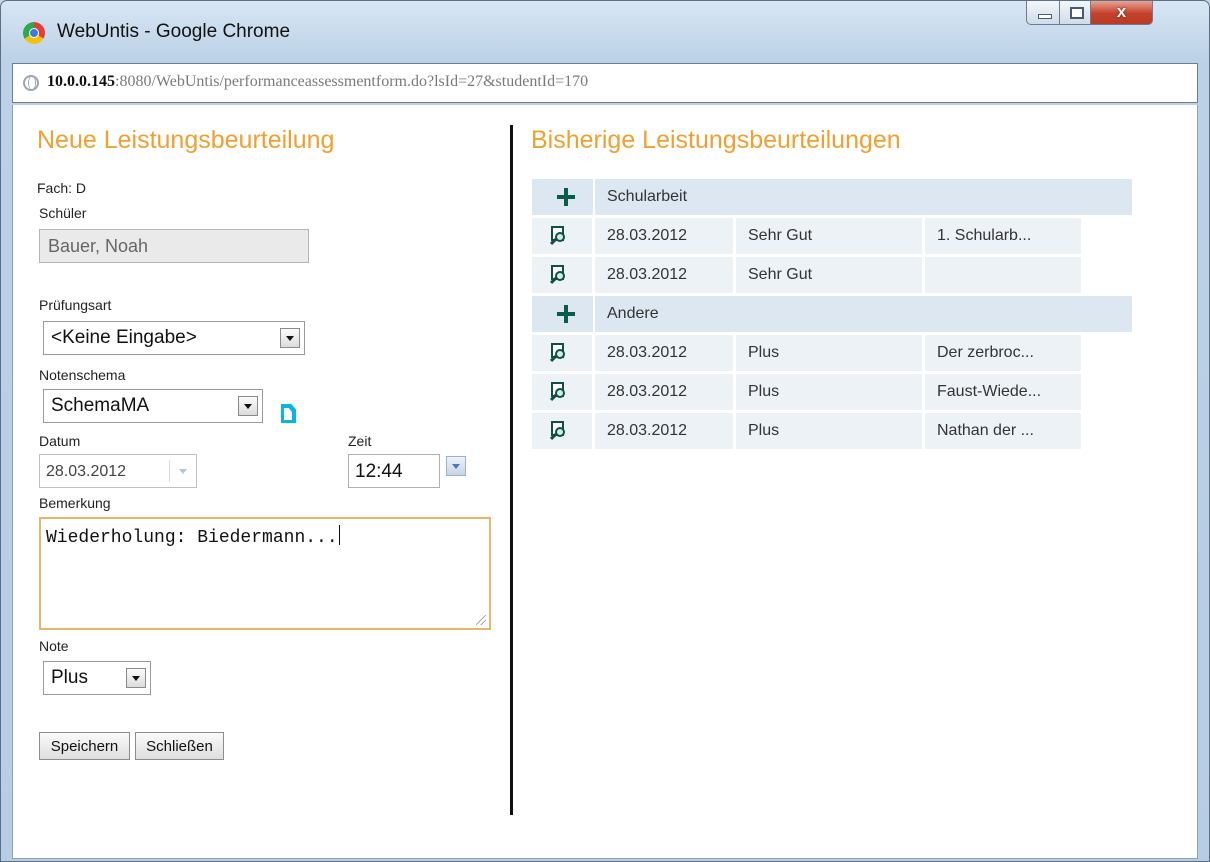 This screenshot has height=862, width=1210. Describe the element at coordinates (379, 471) in the screenshot. I see `time-value: 12:44` at that location.